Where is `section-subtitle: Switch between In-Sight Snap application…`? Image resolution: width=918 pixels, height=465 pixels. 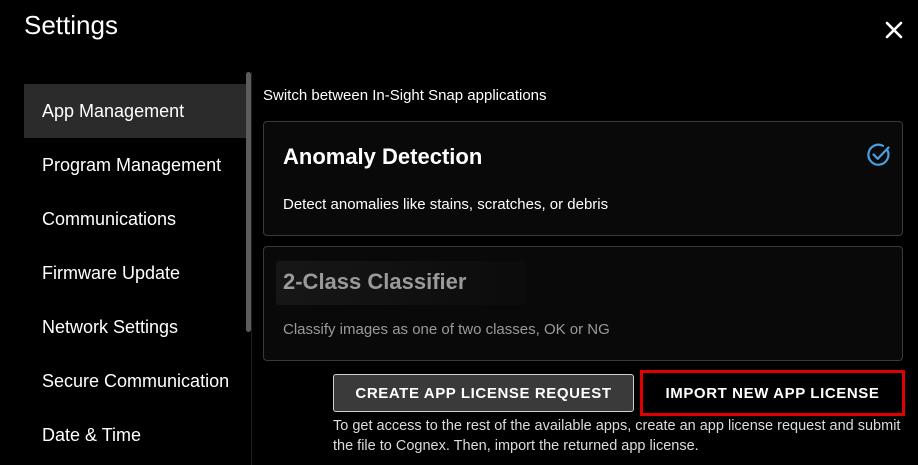
section-subtitle: Switch between In-Sight Snap application… is located at coordinates (405, 95).